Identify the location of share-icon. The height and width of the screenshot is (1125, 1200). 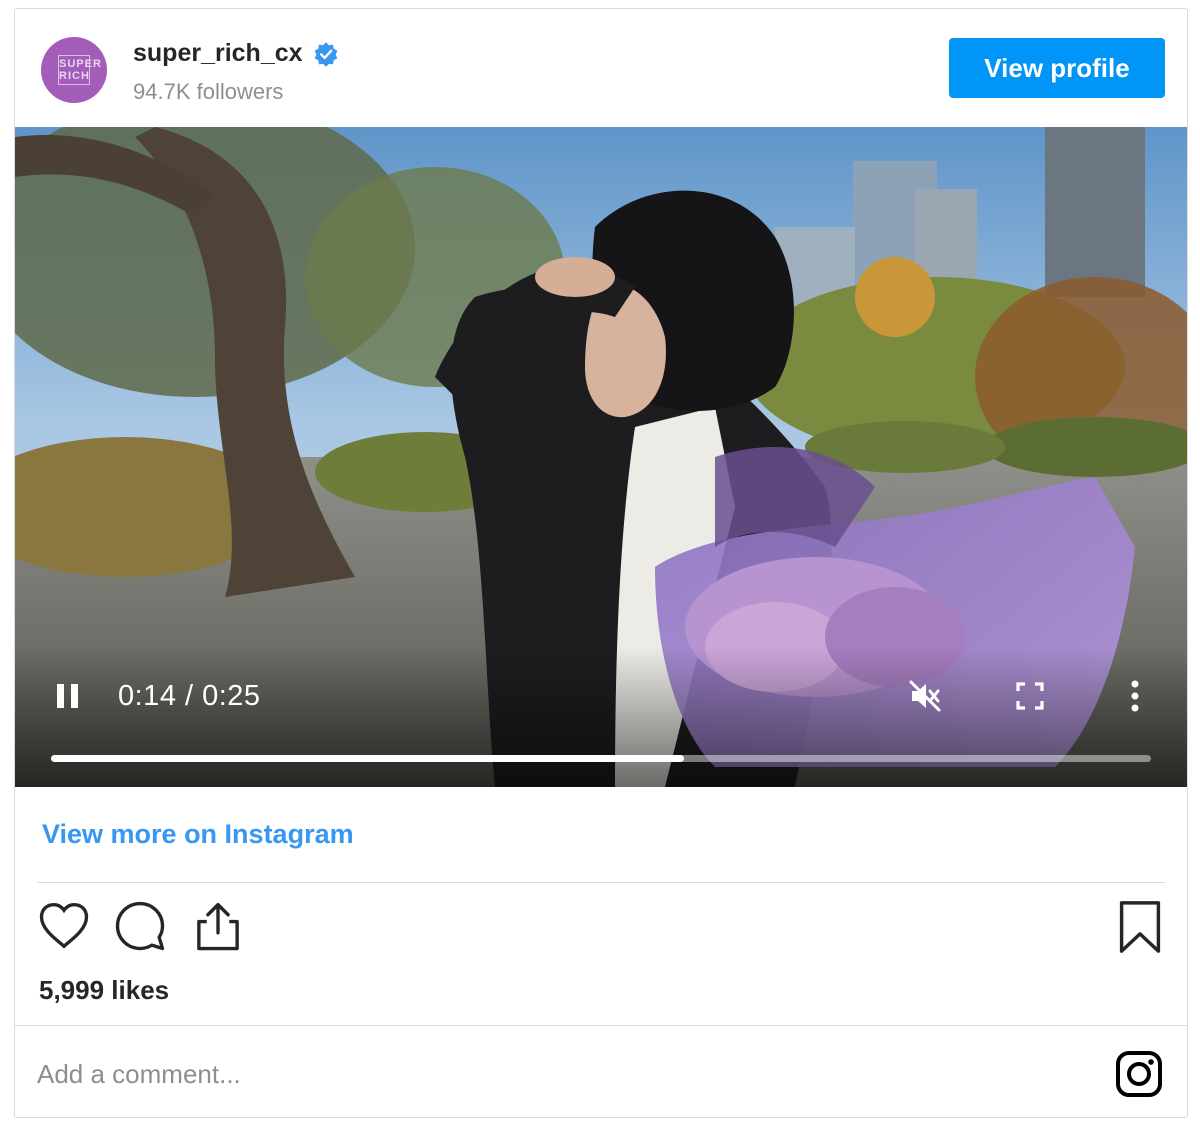
(218, 926).